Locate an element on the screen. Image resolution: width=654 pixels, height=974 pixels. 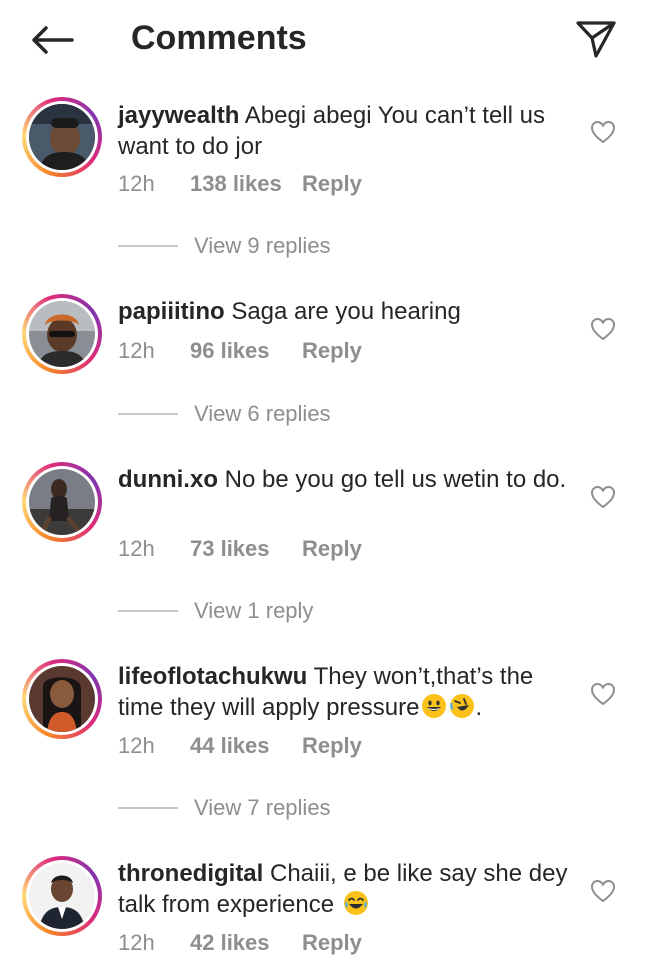
comment-meta: 12h 96 likes Reply is located at coordinates (240, 351).